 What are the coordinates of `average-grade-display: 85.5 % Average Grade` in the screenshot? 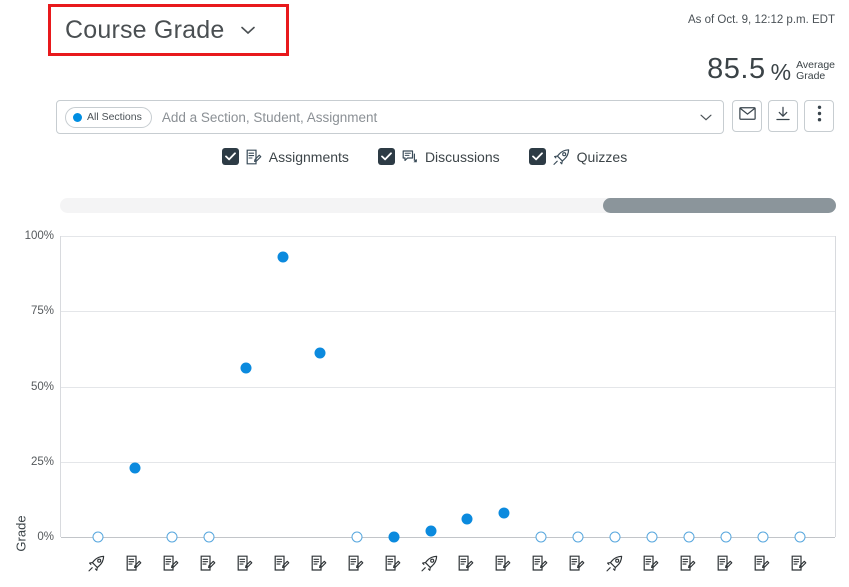 It's located at (771, 69).